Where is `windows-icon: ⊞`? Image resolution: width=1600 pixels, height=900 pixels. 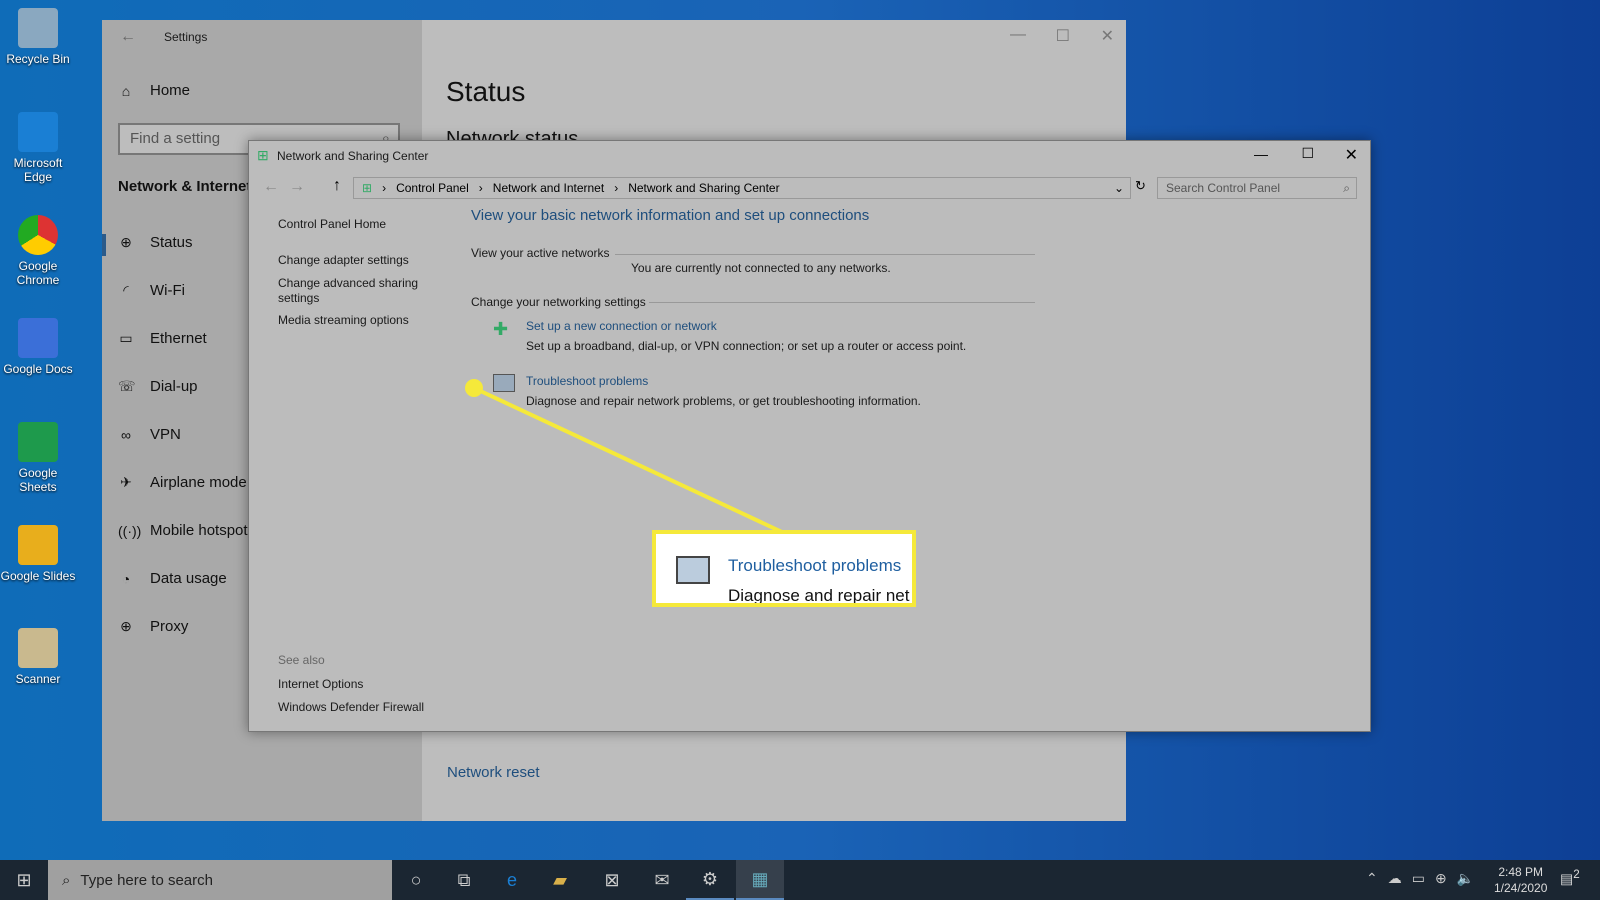
windows-icon: ⊞ is located at coordinates (24, 879).